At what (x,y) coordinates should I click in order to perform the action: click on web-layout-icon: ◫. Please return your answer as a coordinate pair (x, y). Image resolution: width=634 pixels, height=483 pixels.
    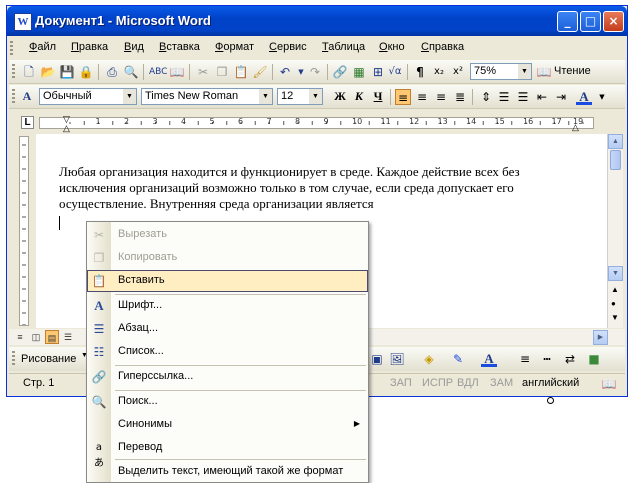
    Looking at the image, I should click on (36, 337).